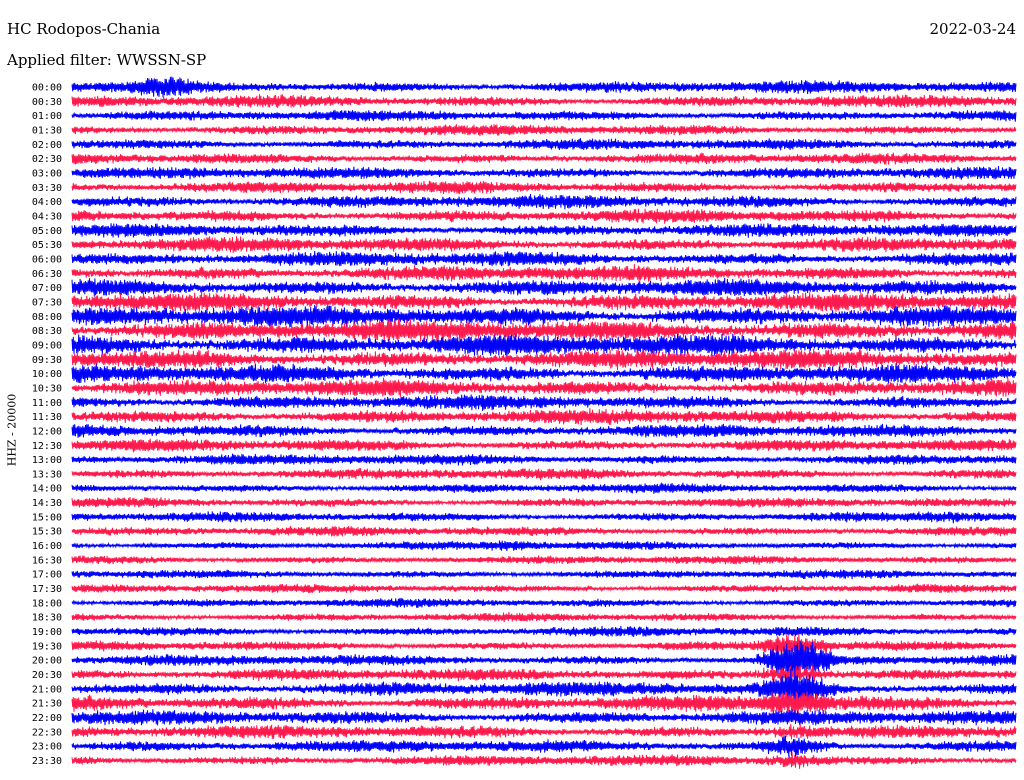 The height and width of the screenshot is (780, 1024). What do you see at coordinates (47, 646) in the screenshot?
I see `row-time-label: 19:30` at bounding box center [47, 646].